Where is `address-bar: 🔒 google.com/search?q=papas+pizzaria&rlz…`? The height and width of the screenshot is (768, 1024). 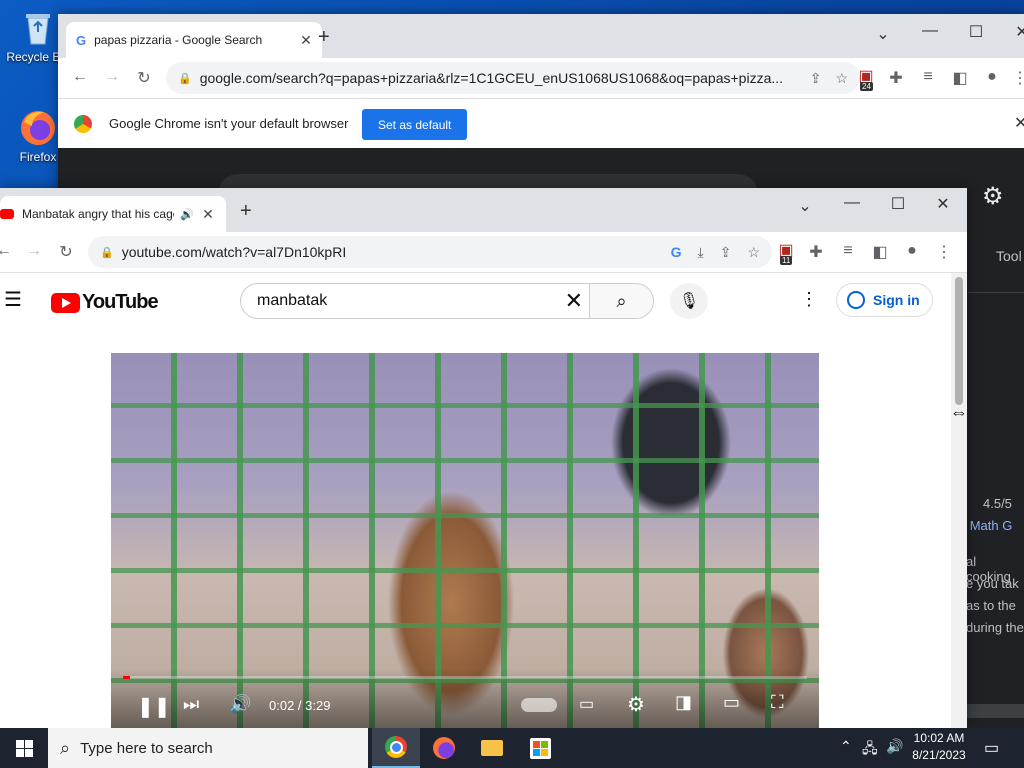 address-bar: 🔒 google.com/search?q=papas+pizzaria&rlz… is located at coordinates (513, 78).